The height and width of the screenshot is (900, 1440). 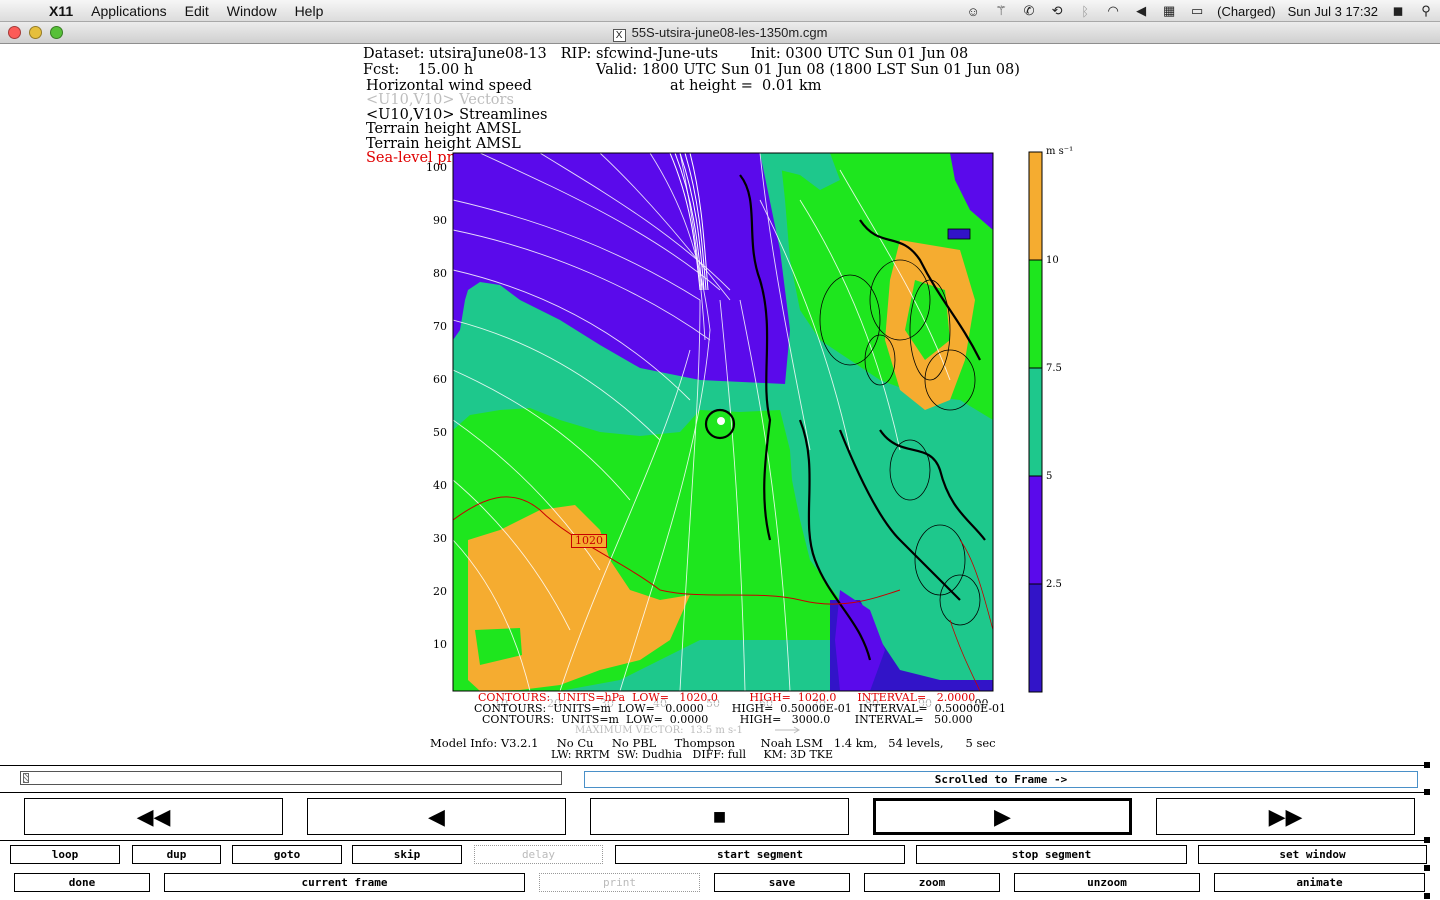 What do you see at coordinates (440, 220) in the screenshot?
I see `y-tick: 90` at bounding box center [440, 220].